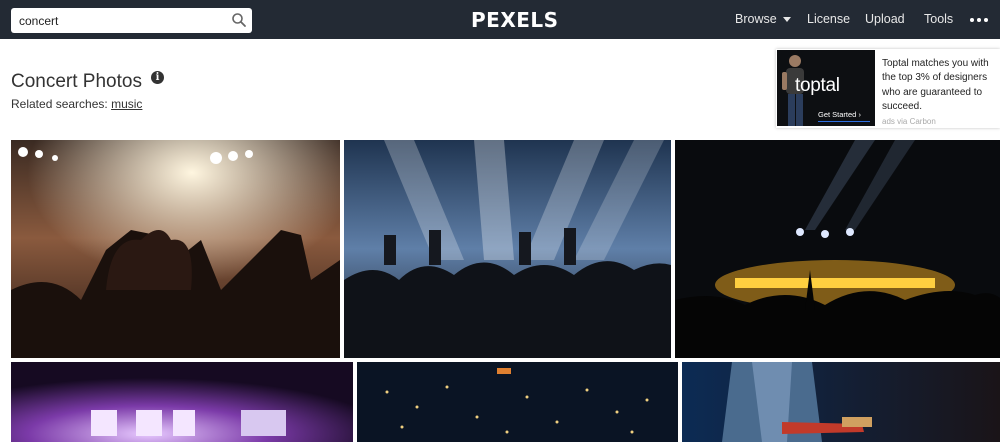  I want to click on guitarist-closeup-image, so click(841, 402).